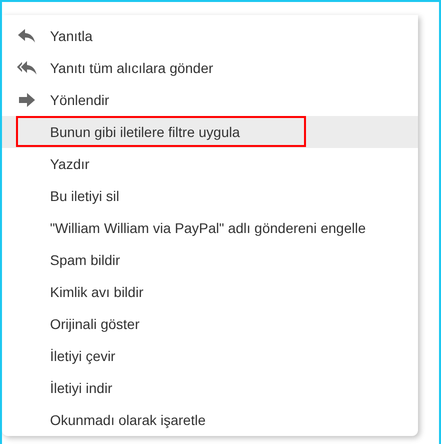  What do you see at coordinates (210, 196) in the screenshot?
I see `menu-item: Bu iletiyi sil` at bounding box center [210, 196].